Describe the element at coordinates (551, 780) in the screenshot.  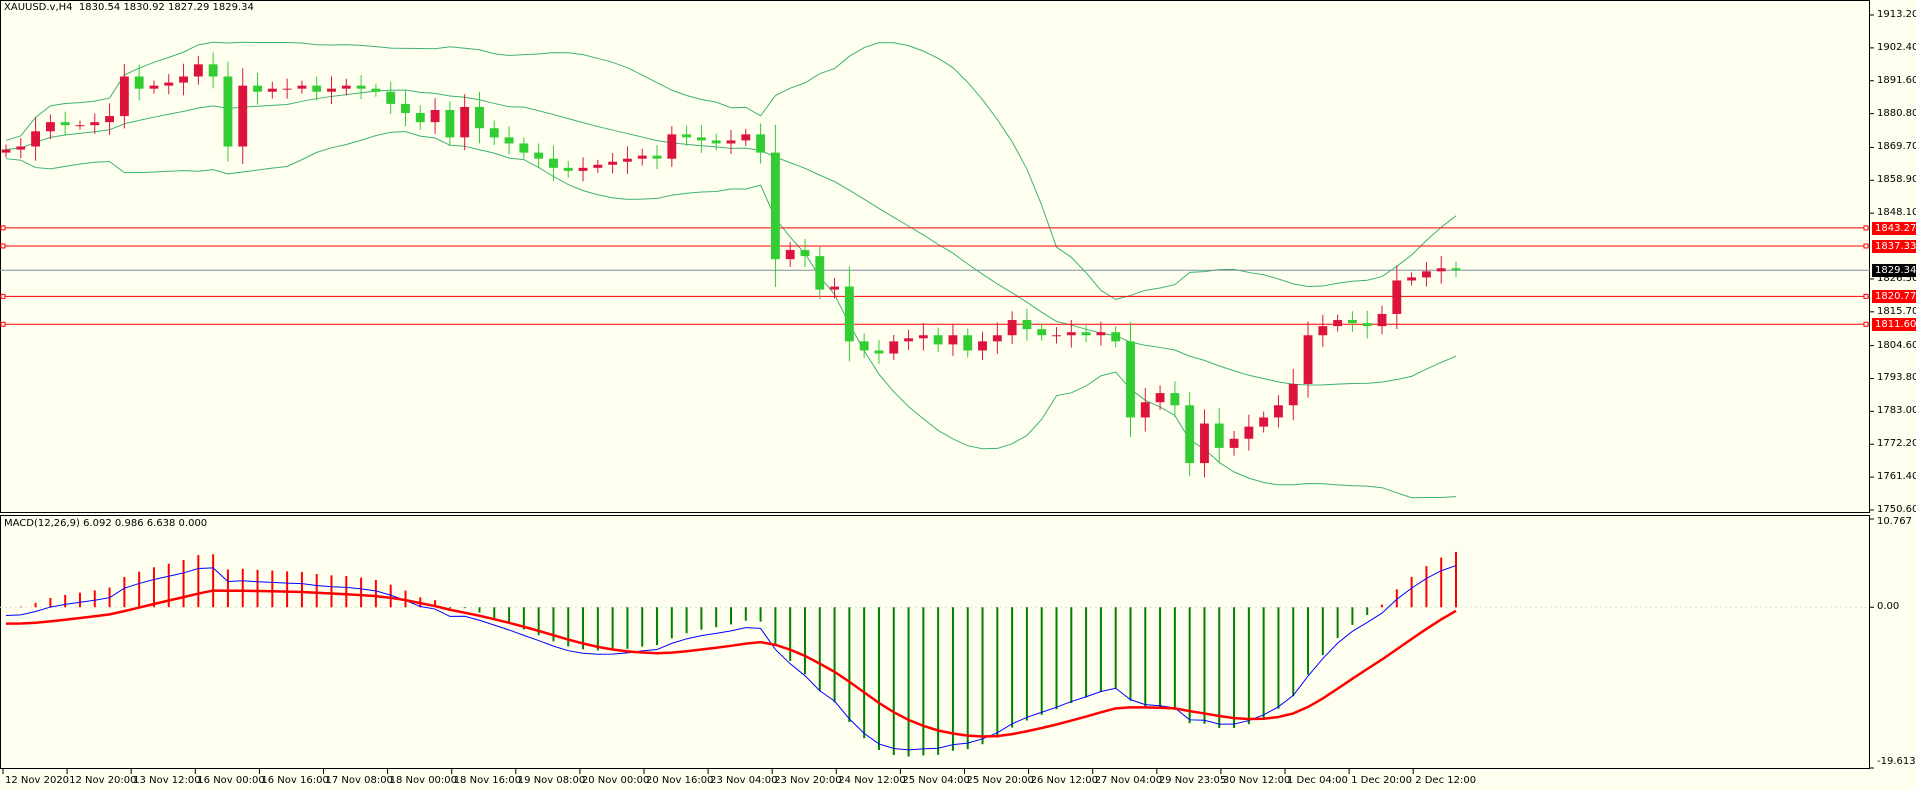
I see `time-label: 19 Nov 08:00` at that location.